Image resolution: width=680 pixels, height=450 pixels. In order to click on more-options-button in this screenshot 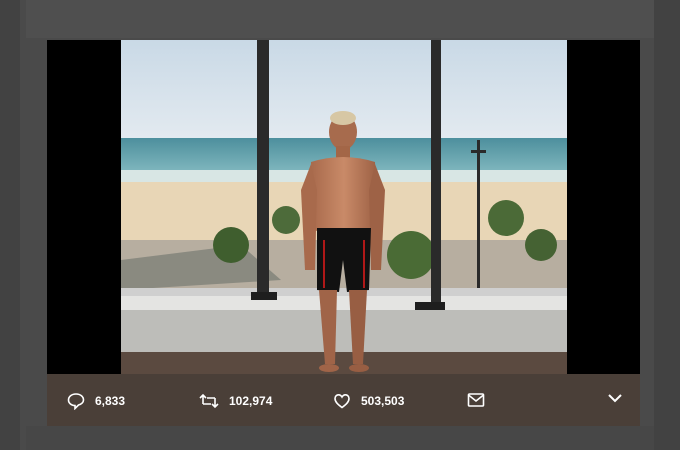, I will do `click(615, 398)`.